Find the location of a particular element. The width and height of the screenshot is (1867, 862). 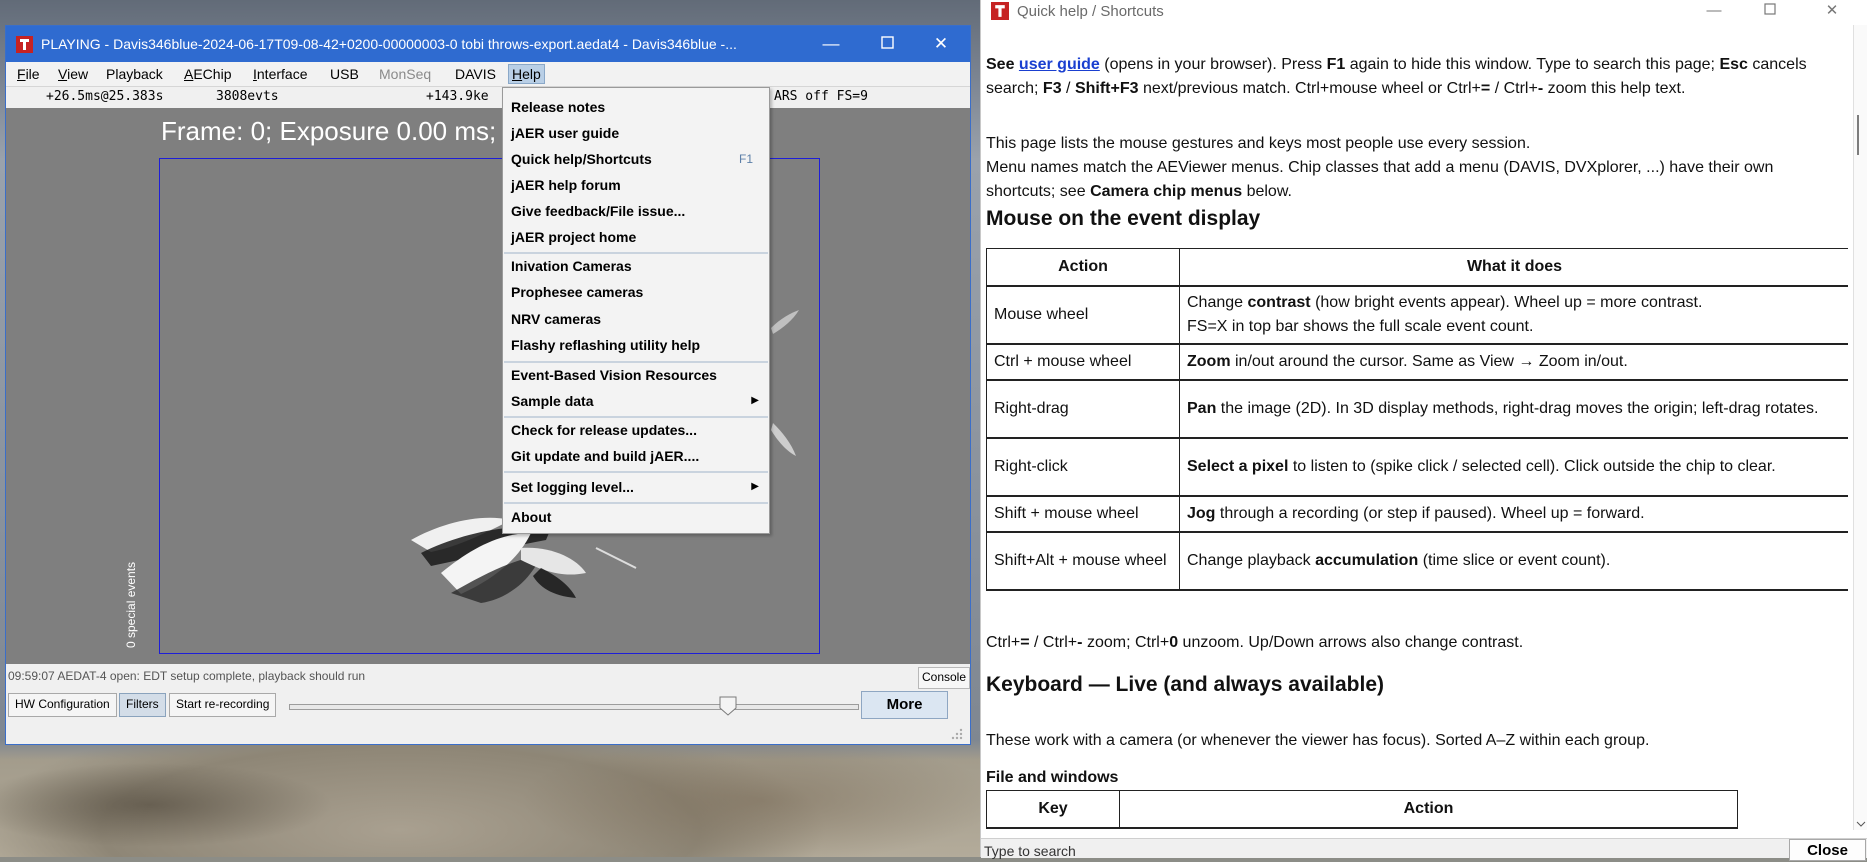

minimize-button: — is located at coordinates (831, 44).